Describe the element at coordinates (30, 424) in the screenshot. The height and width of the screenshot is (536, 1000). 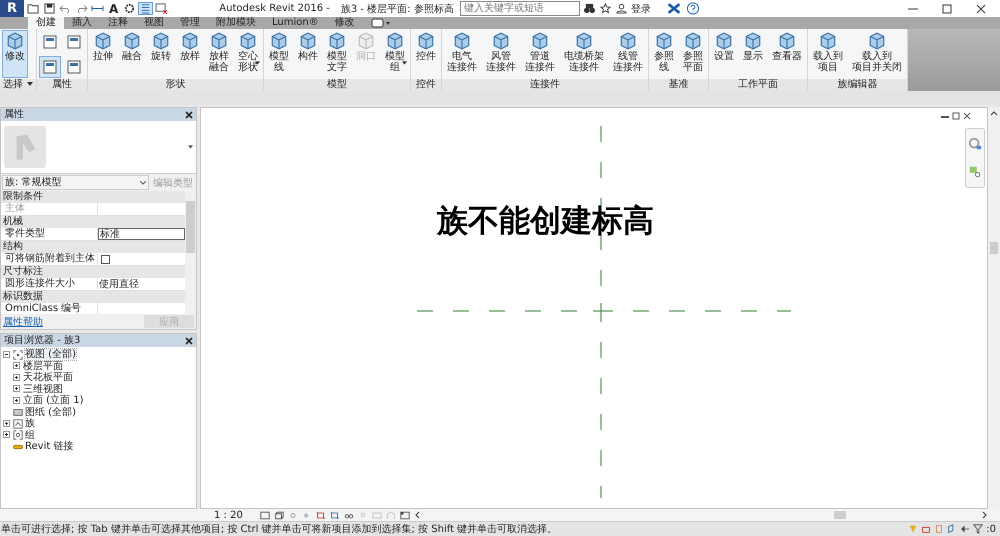
I see `tree-item: 族` at that location.